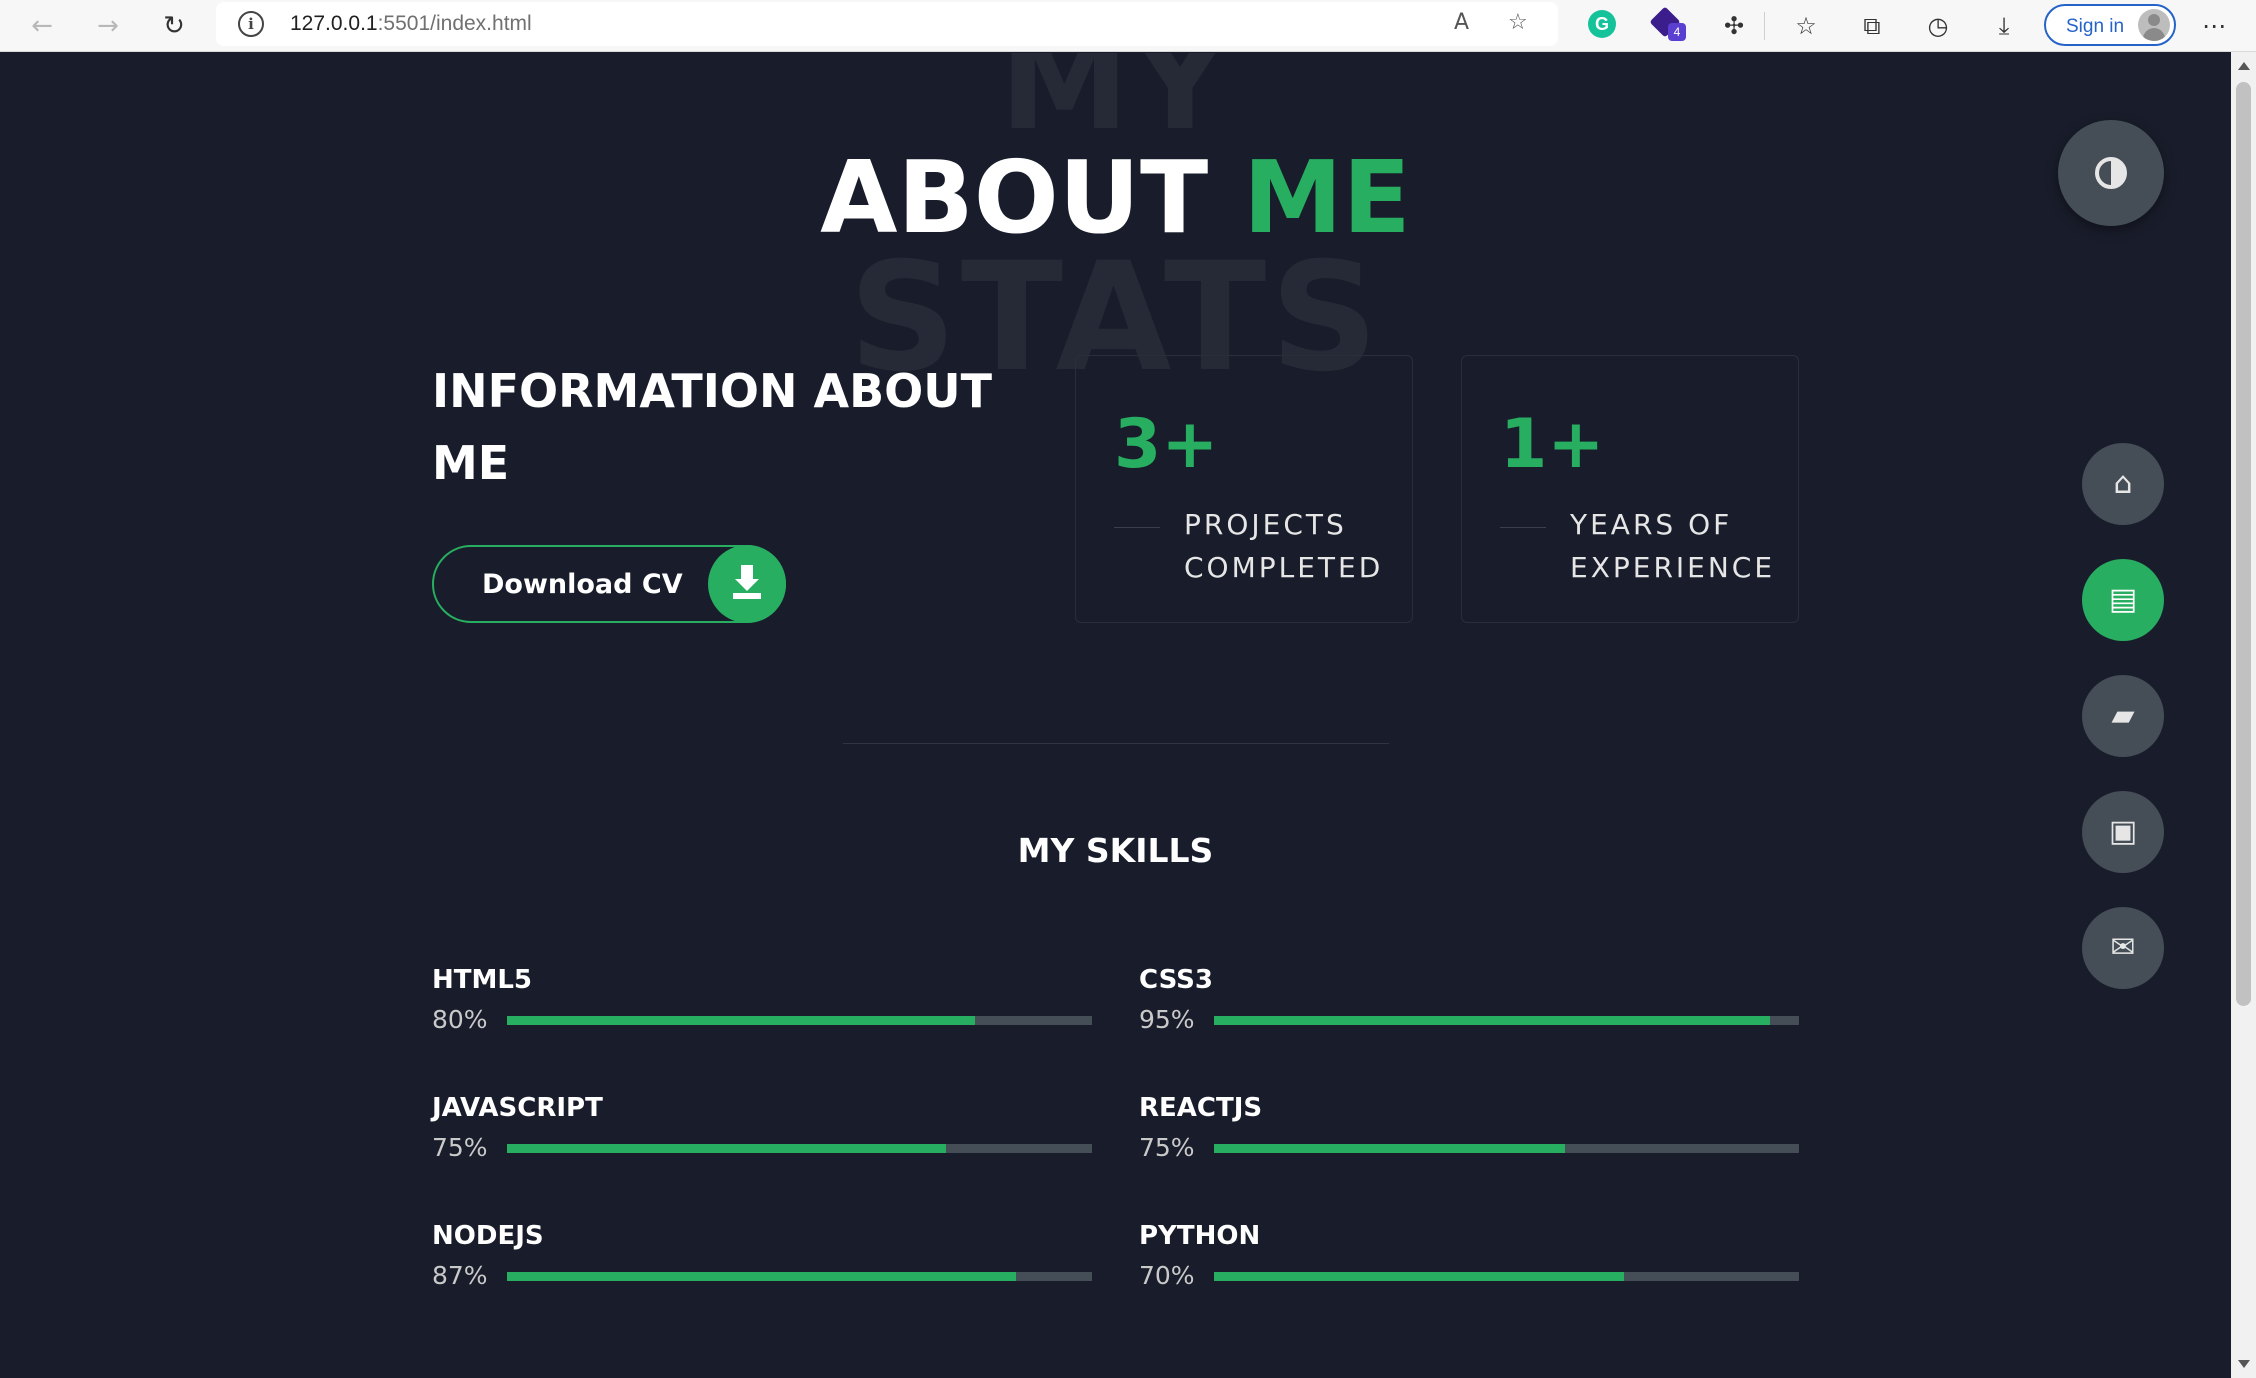 Image resolution: width=2256 pixels, height=1378 pixels. Describe the element at coordinates (1461, 22) in the screenshot. I see `read-aloud-icon: A` at that location.